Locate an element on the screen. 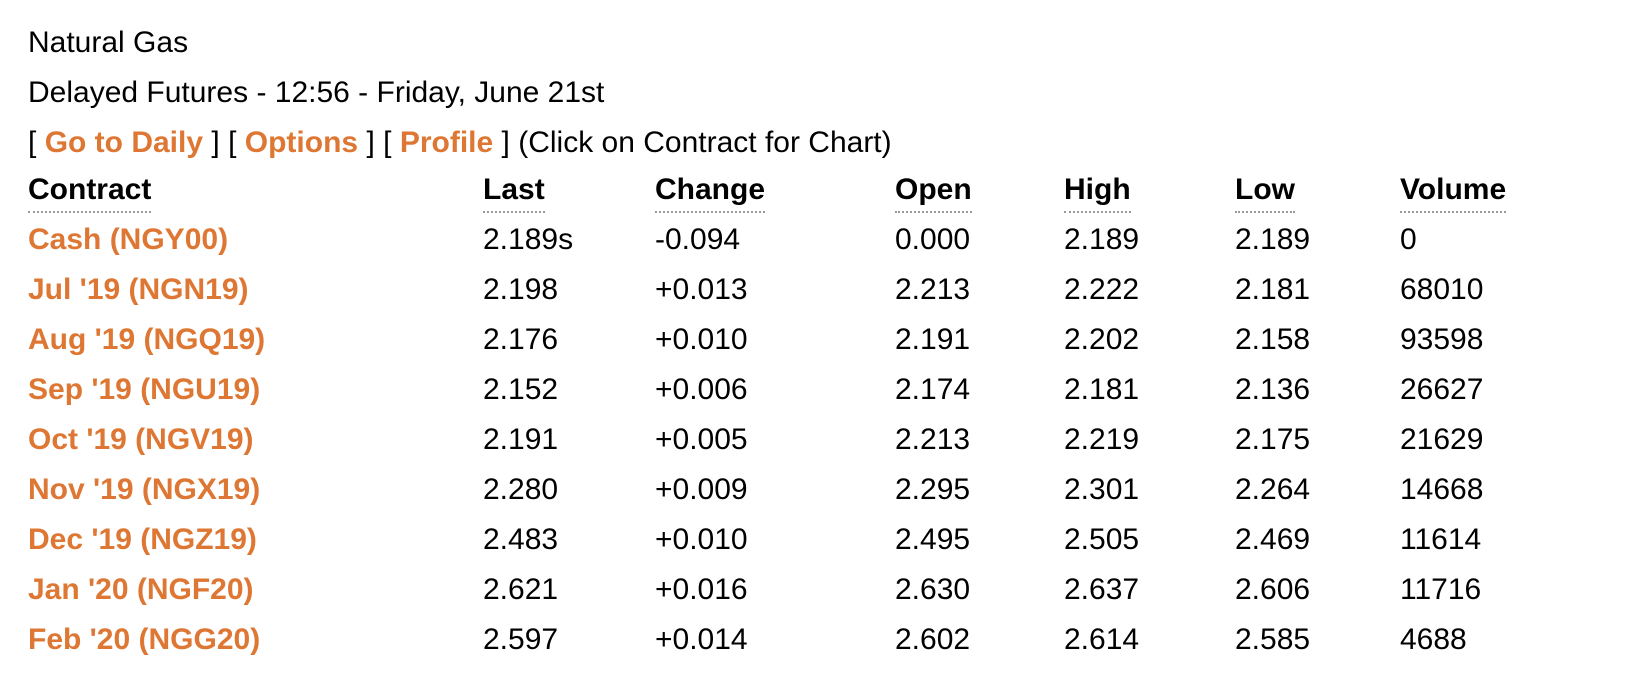 The image size is (1630, 684). column-header-change-label: Change is located at coordinates (710, 192).